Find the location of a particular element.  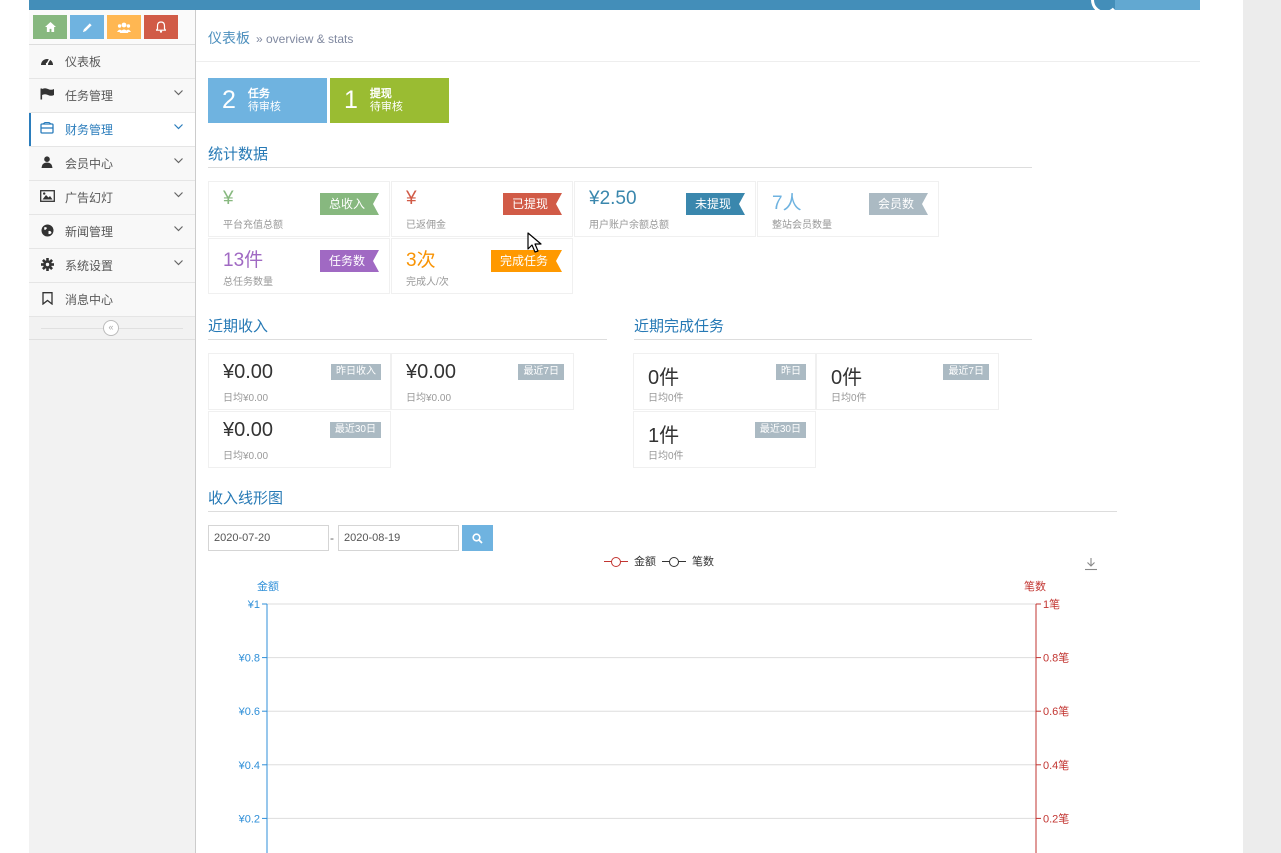

y-axis-left-tick-label: ¥0.8 is located at coordinates (249, 659).